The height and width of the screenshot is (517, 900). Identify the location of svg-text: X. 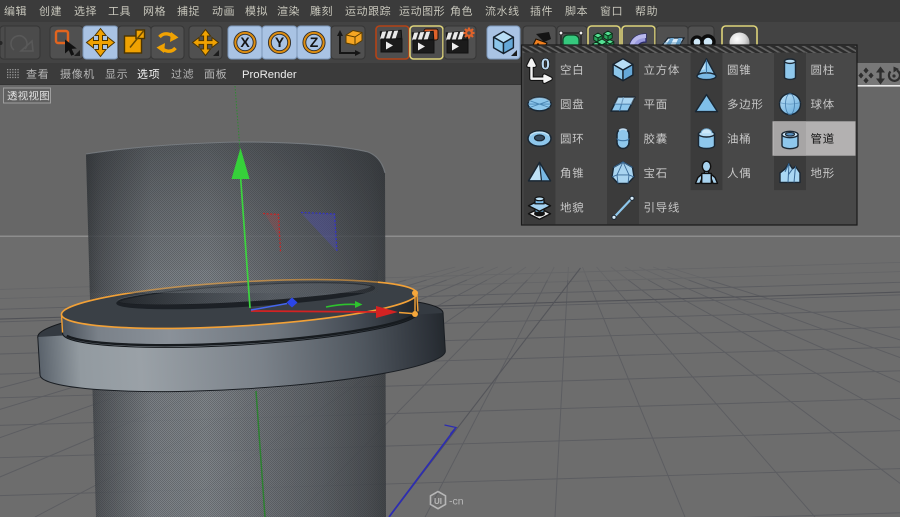
(245, 42).